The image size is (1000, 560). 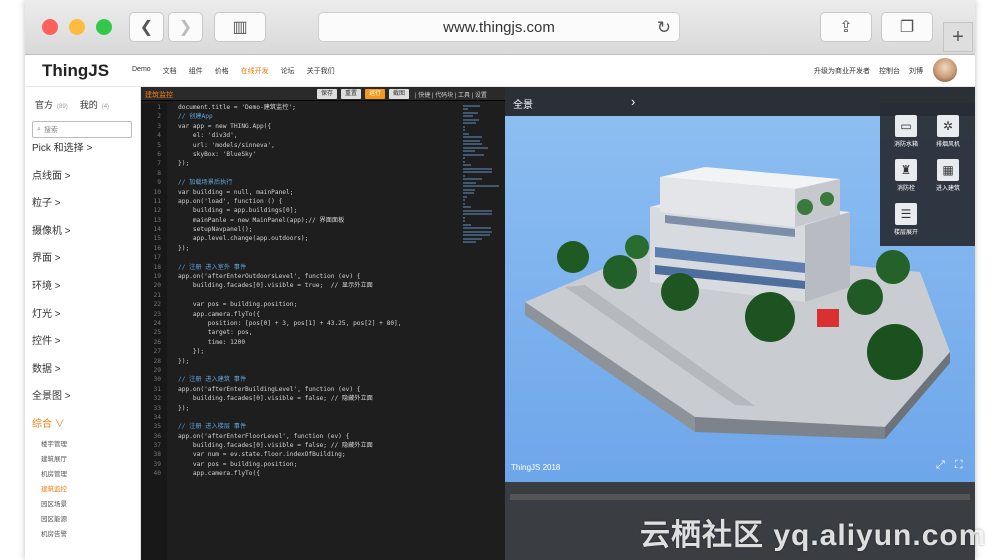 I want to click on screenshot-button: 截图, so click(x=399, y=94).